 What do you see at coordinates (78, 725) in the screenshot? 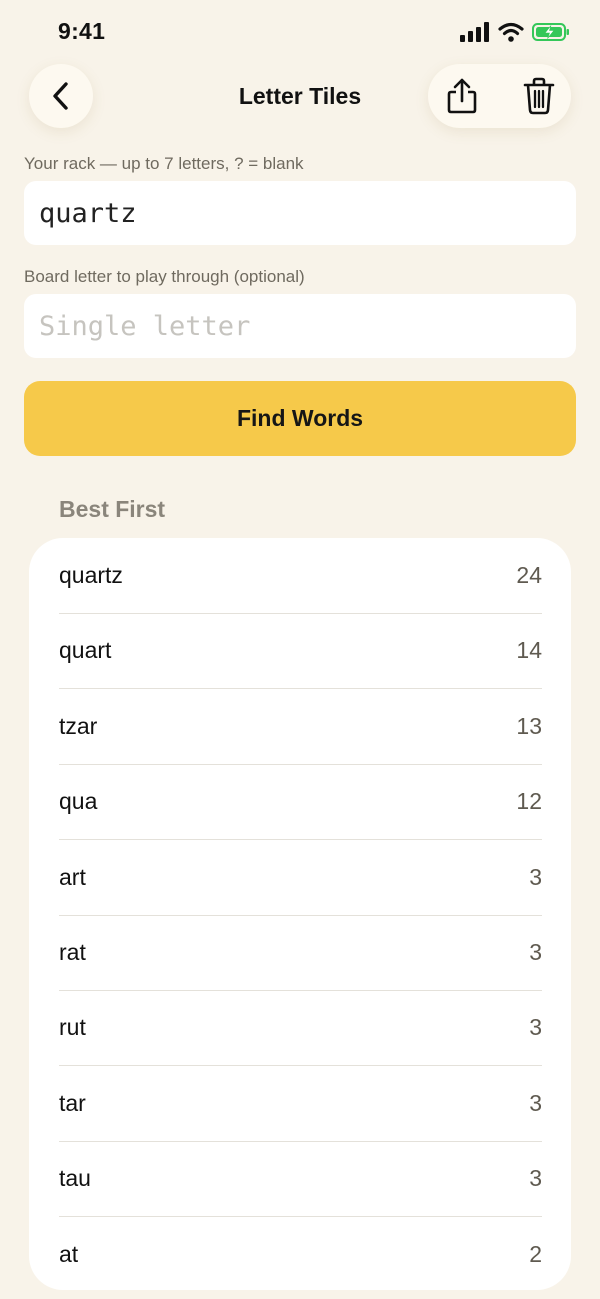
I see `result-word: tzar` at bounding box center [78, 725].